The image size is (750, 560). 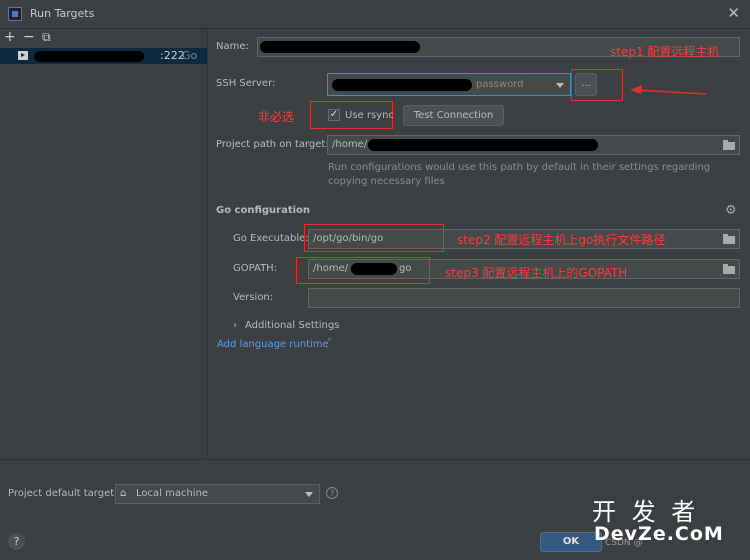 I want to click on additional-settings-toggle: Additional Settings, so click(x=292, y=325).